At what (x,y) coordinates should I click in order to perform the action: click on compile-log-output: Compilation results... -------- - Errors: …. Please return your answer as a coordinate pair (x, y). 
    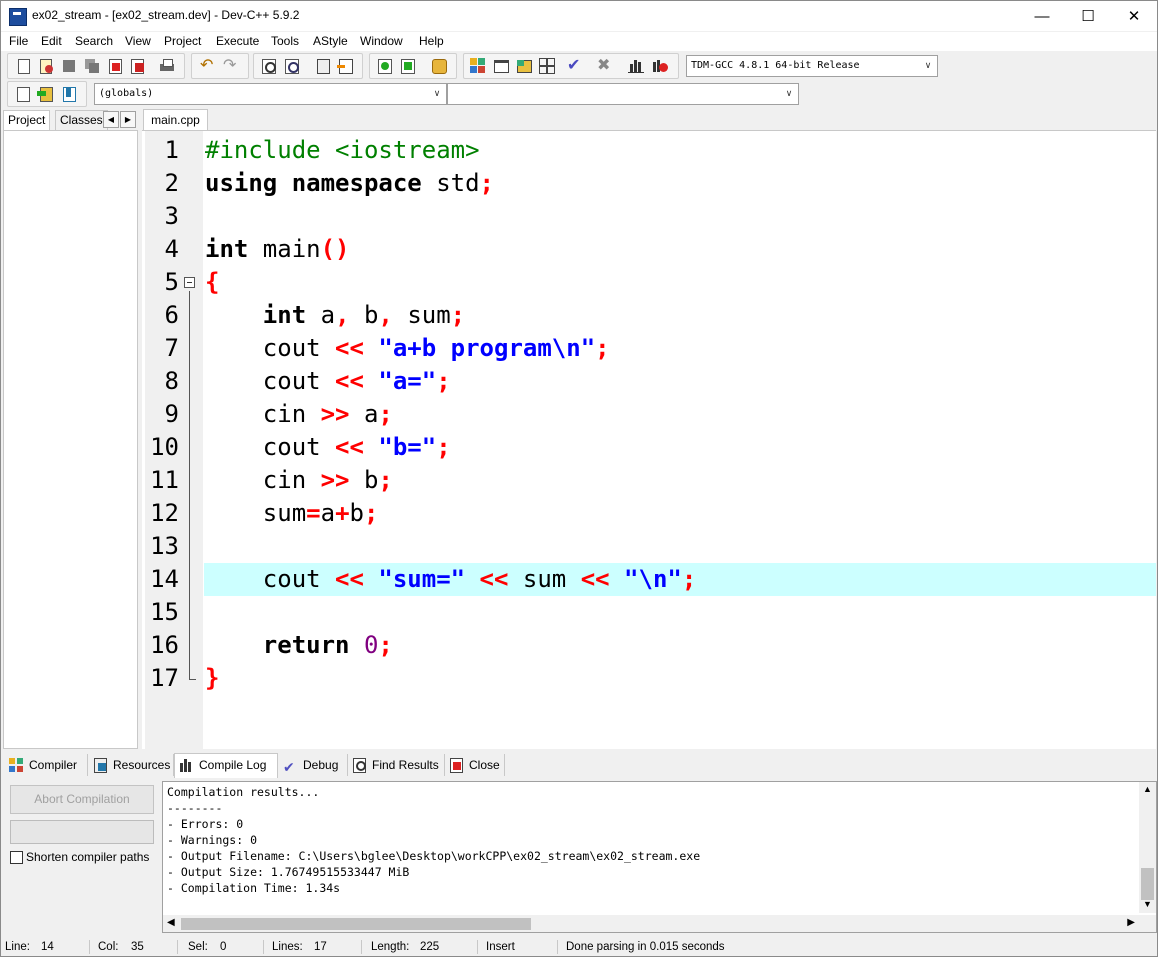
    Looking at the image, I should click on (659, 857).